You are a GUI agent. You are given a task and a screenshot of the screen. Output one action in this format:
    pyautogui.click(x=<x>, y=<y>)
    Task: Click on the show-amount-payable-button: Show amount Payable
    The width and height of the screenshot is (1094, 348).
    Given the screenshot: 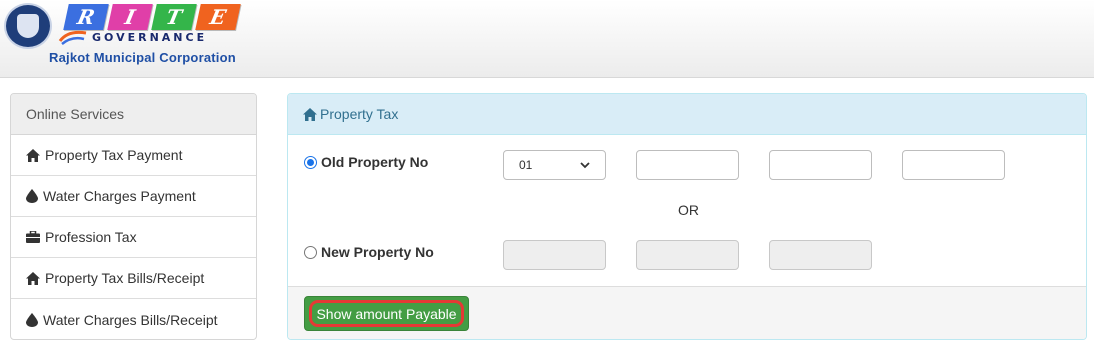 What is the action you would take?
    pyautogui.click(x=386, y=313)
    